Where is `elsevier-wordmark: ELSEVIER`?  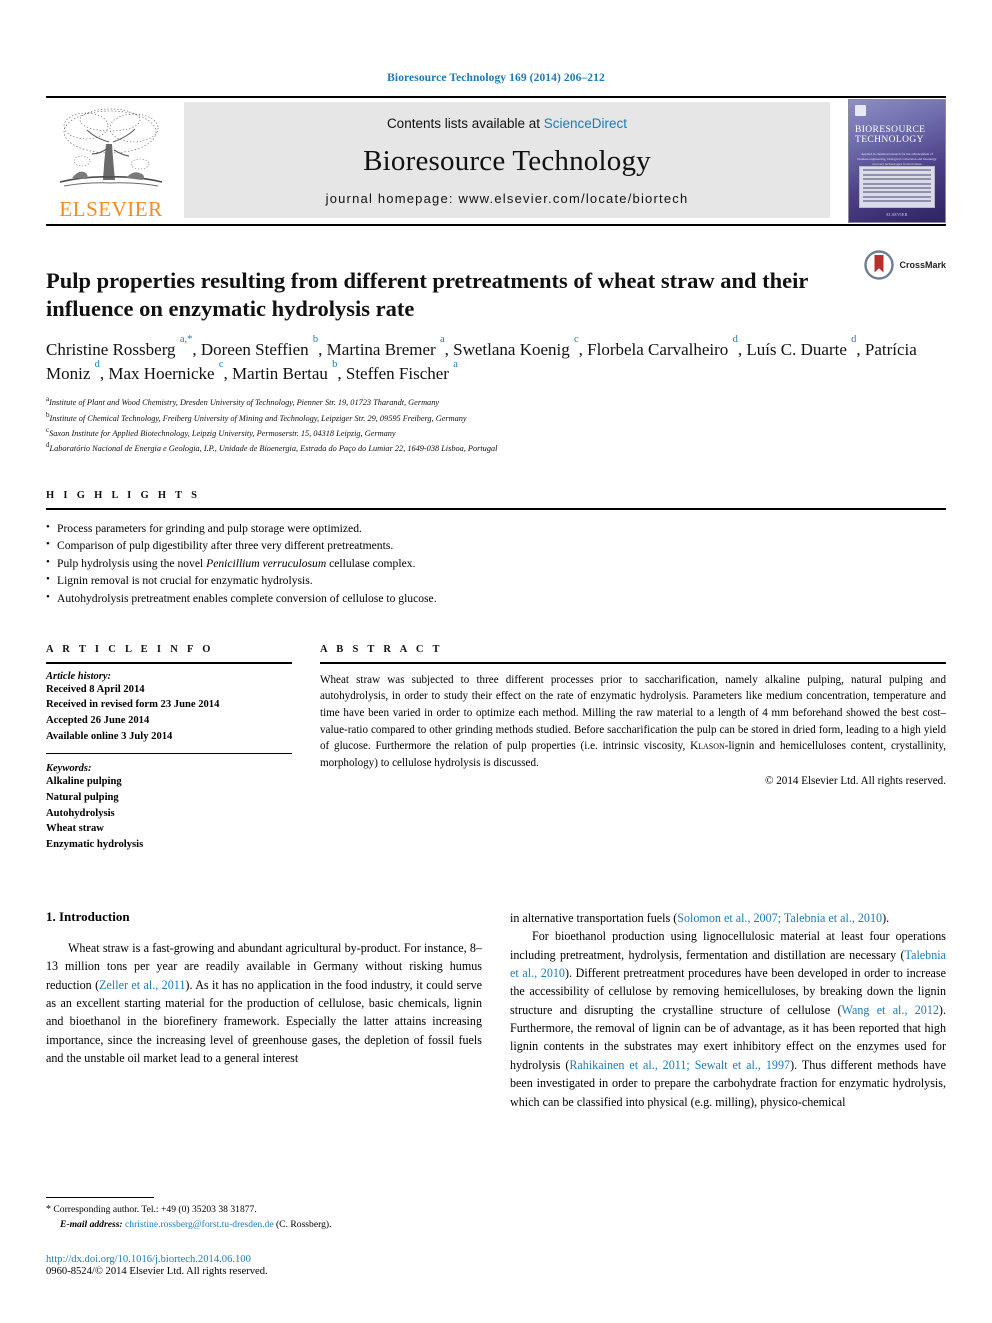 elsevier-wordmark: ELSEVIER is located at coordinates (111, 209).